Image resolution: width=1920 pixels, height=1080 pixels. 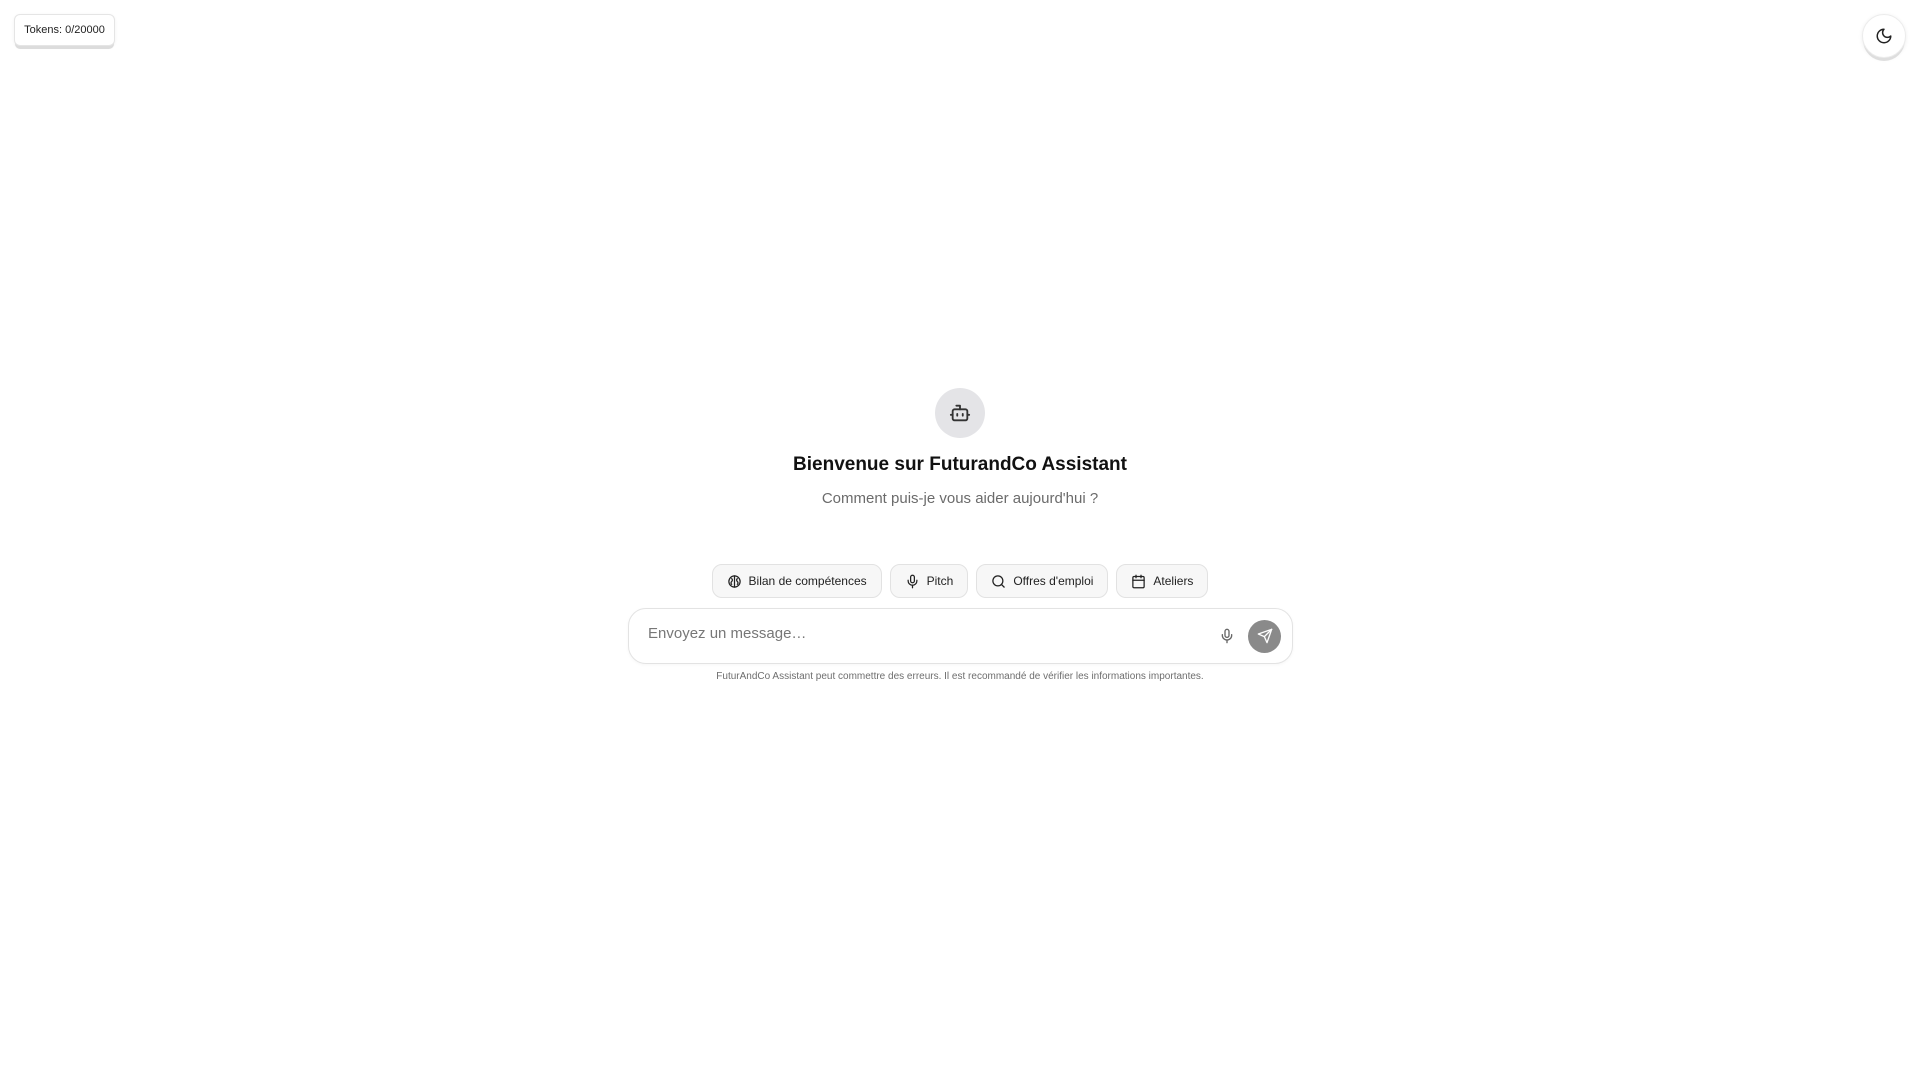 I want to click on quick-action-label: Pitch, so click(x=940, y=581).